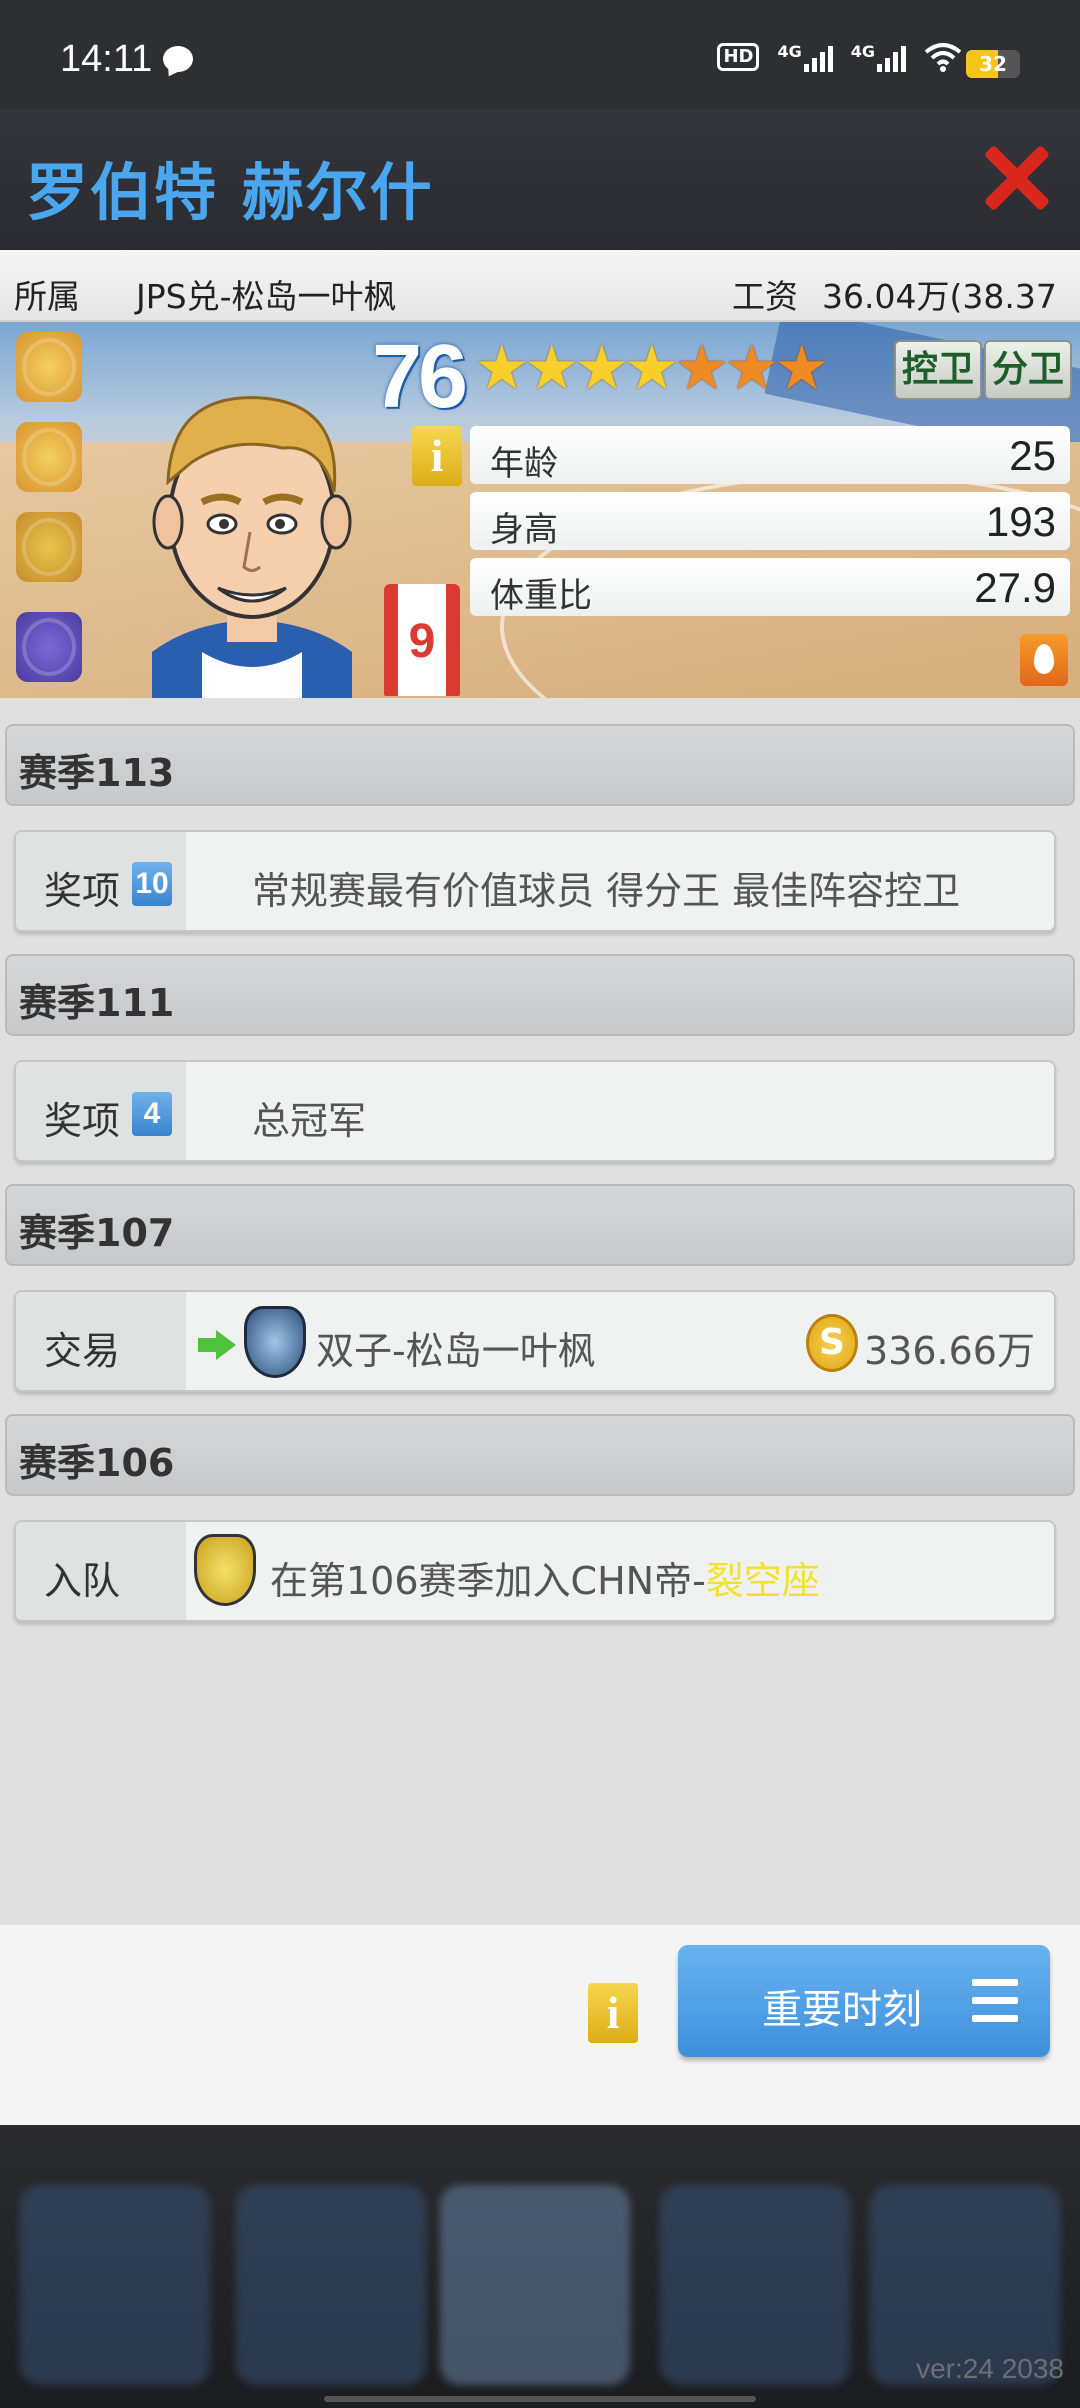 The width and height of the screenshot is (1080, 2408). What do you see at coordinates (540, 180) in the screenshot?
I see `title-bar: 罗伯特 赫尔什` at bounding box center [540, 180].